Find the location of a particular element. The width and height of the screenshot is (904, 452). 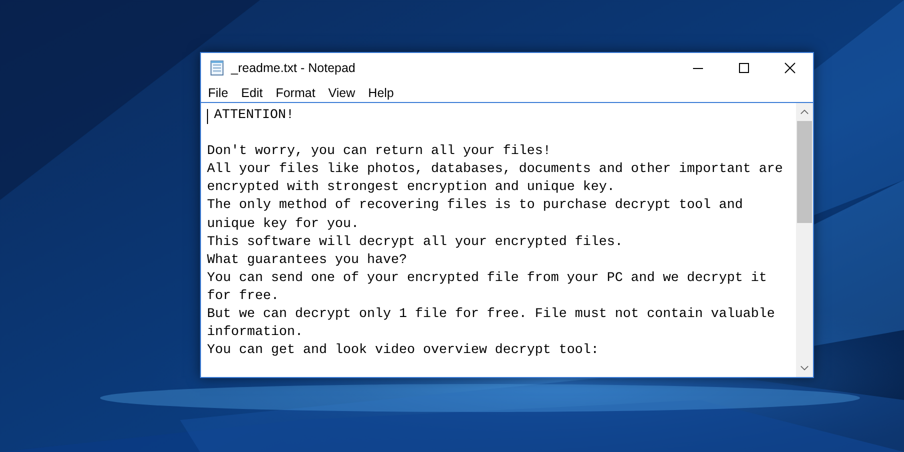

notepad-icon is located at coordinates (217, 68).